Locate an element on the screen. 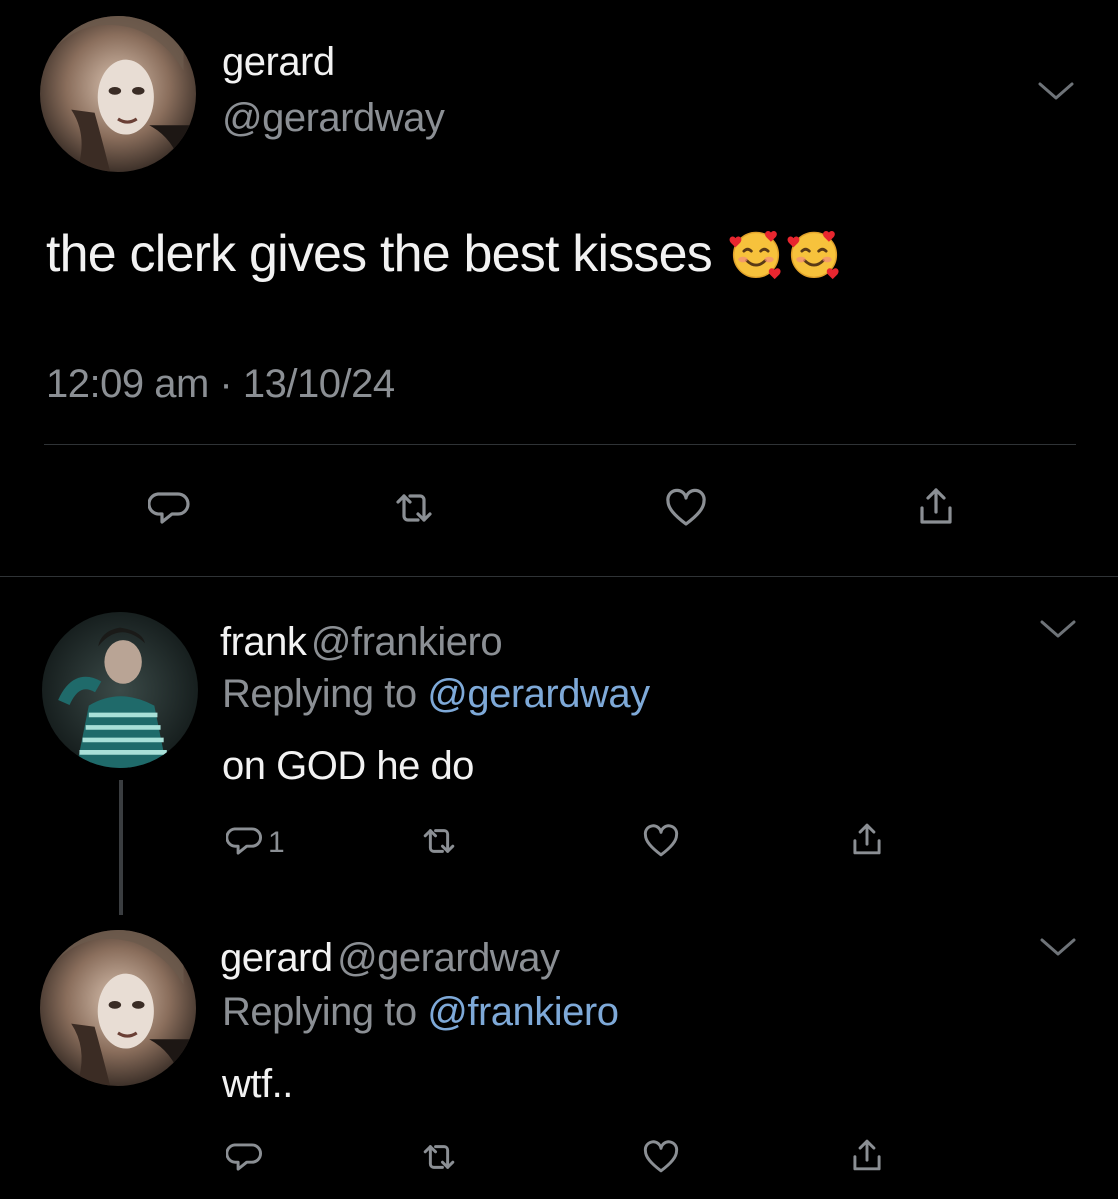 This screenshot has height=1199, width=1118. avatar-frank-image is located at coordinates (120, 690).